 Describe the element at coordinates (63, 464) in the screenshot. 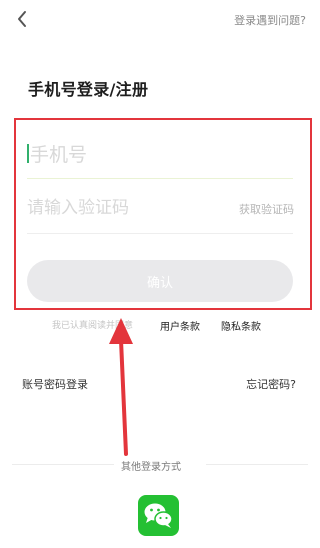

I see `divider-left` at that location.